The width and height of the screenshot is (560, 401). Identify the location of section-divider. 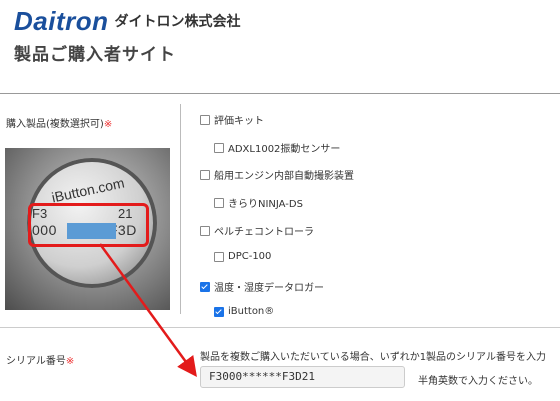
(280, 327).